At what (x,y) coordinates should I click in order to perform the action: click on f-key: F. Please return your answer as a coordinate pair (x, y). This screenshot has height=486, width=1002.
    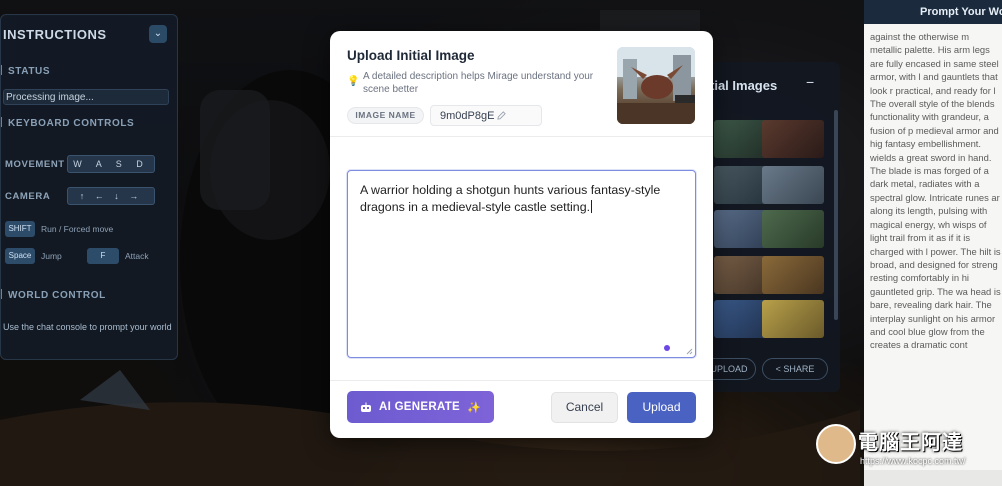
    Looking at the image, I should click on (103, 256).